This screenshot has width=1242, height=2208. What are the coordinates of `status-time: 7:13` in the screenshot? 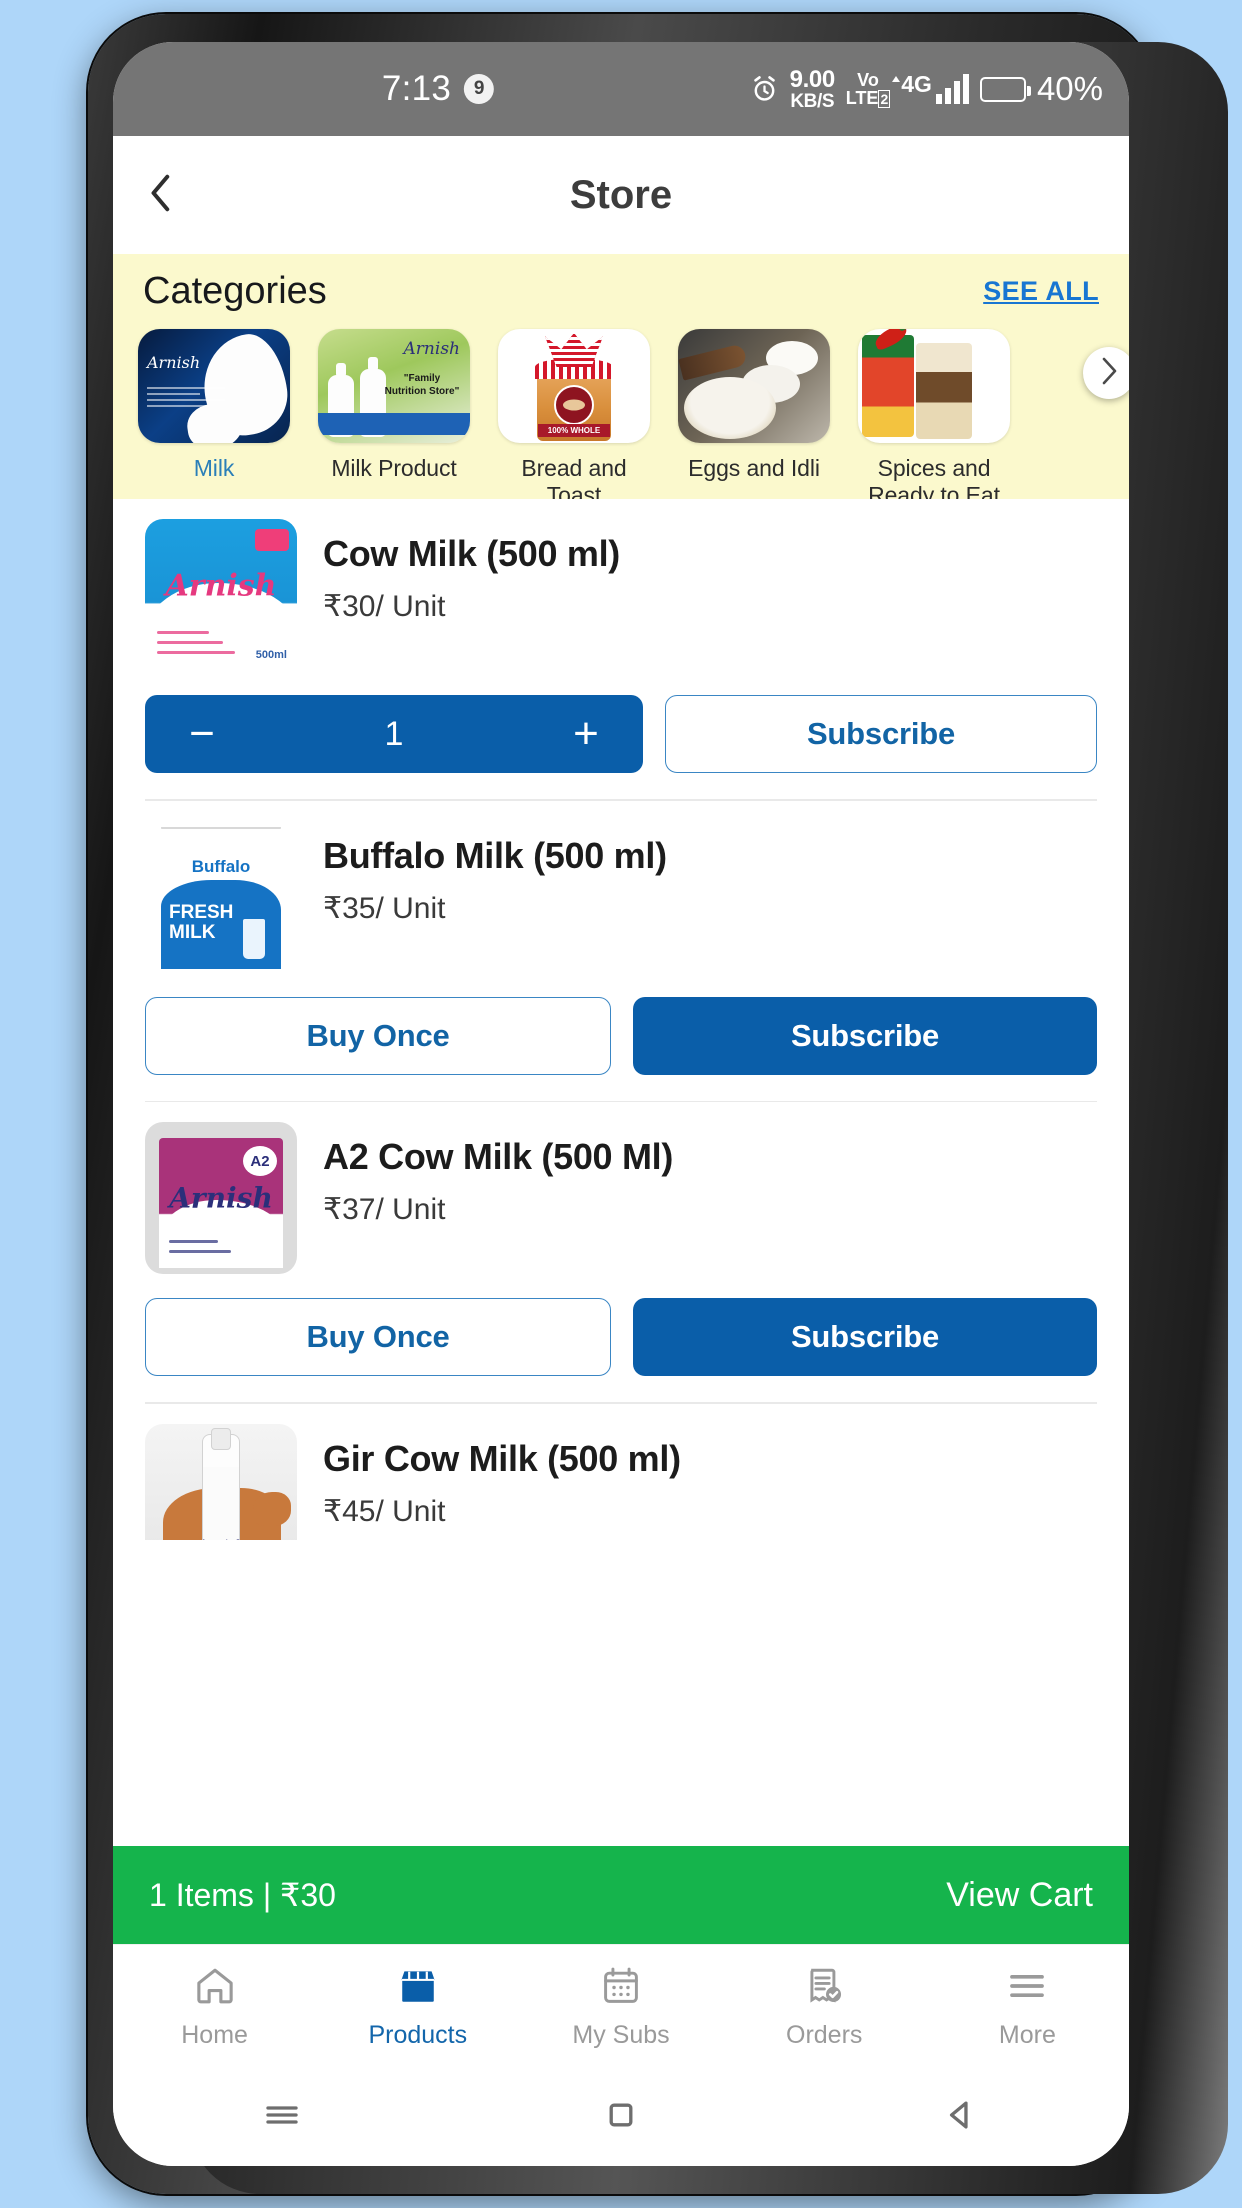 It's located at (416, 88).